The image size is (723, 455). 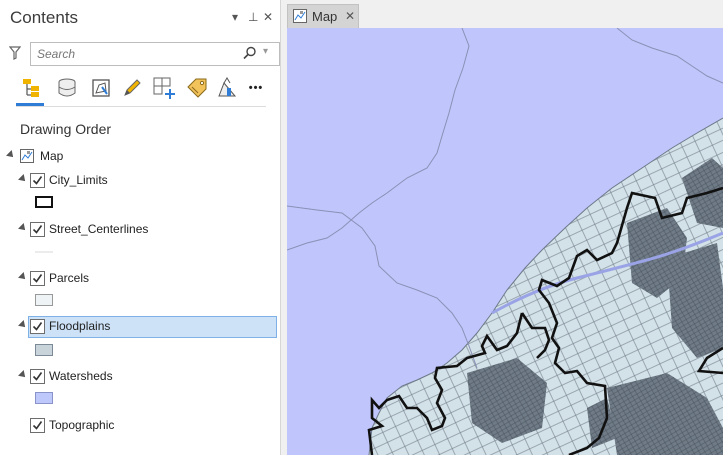 I want to click on filter-icon, so click(x=15, y=55).